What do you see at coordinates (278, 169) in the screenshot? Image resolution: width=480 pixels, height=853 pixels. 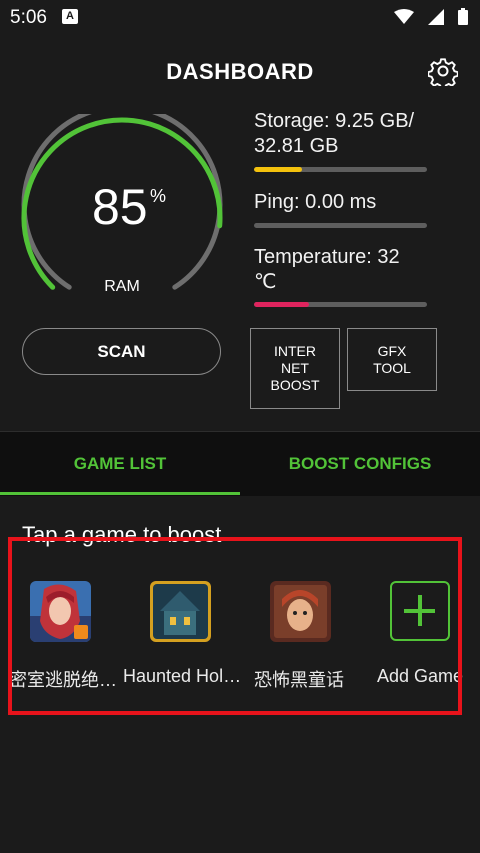 I see `storage-bar-fill` at bounding box center [278, 169].